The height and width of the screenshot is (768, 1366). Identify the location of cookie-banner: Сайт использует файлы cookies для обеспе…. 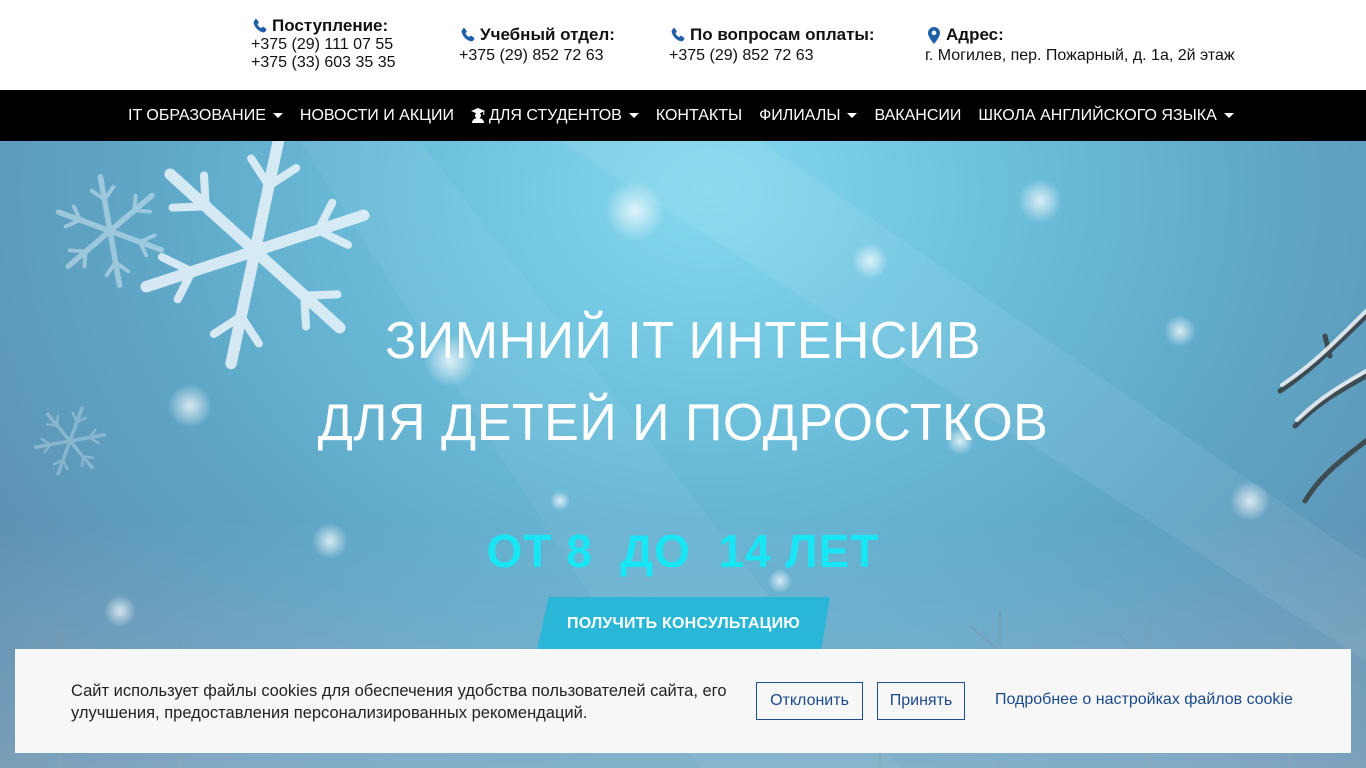
(683, 701).